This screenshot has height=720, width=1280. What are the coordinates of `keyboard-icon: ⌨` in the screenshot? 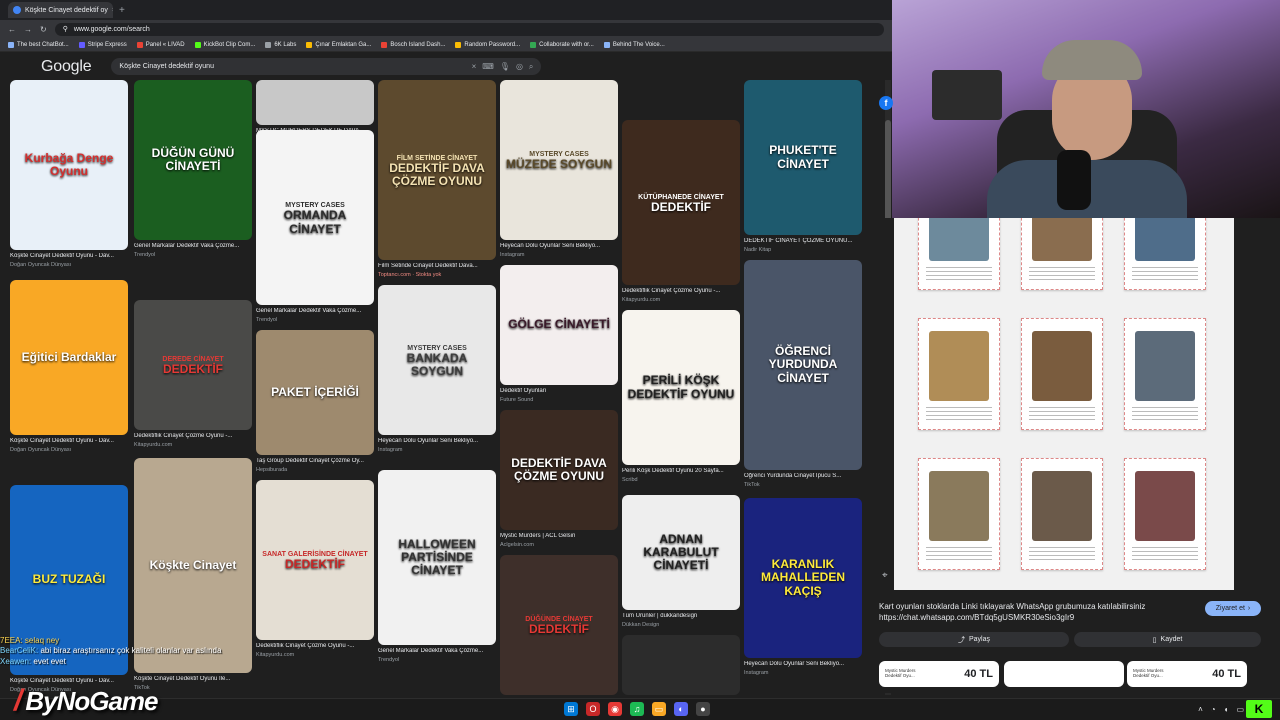 It's located at (488, 66).